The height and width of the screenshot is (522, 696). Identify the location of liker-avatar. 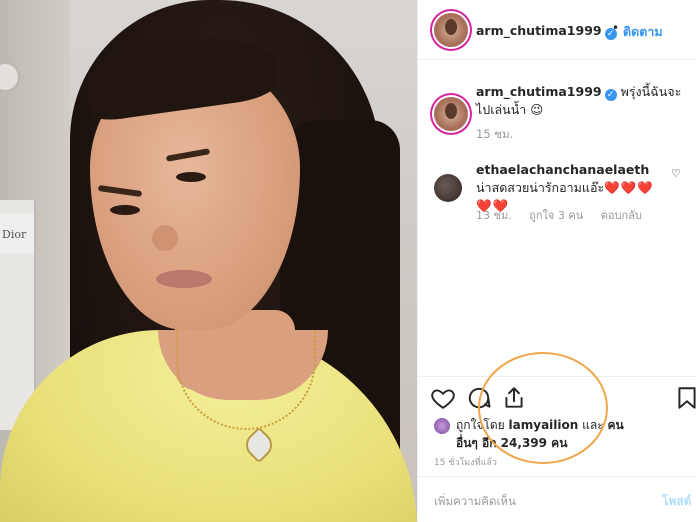
(442, 426).